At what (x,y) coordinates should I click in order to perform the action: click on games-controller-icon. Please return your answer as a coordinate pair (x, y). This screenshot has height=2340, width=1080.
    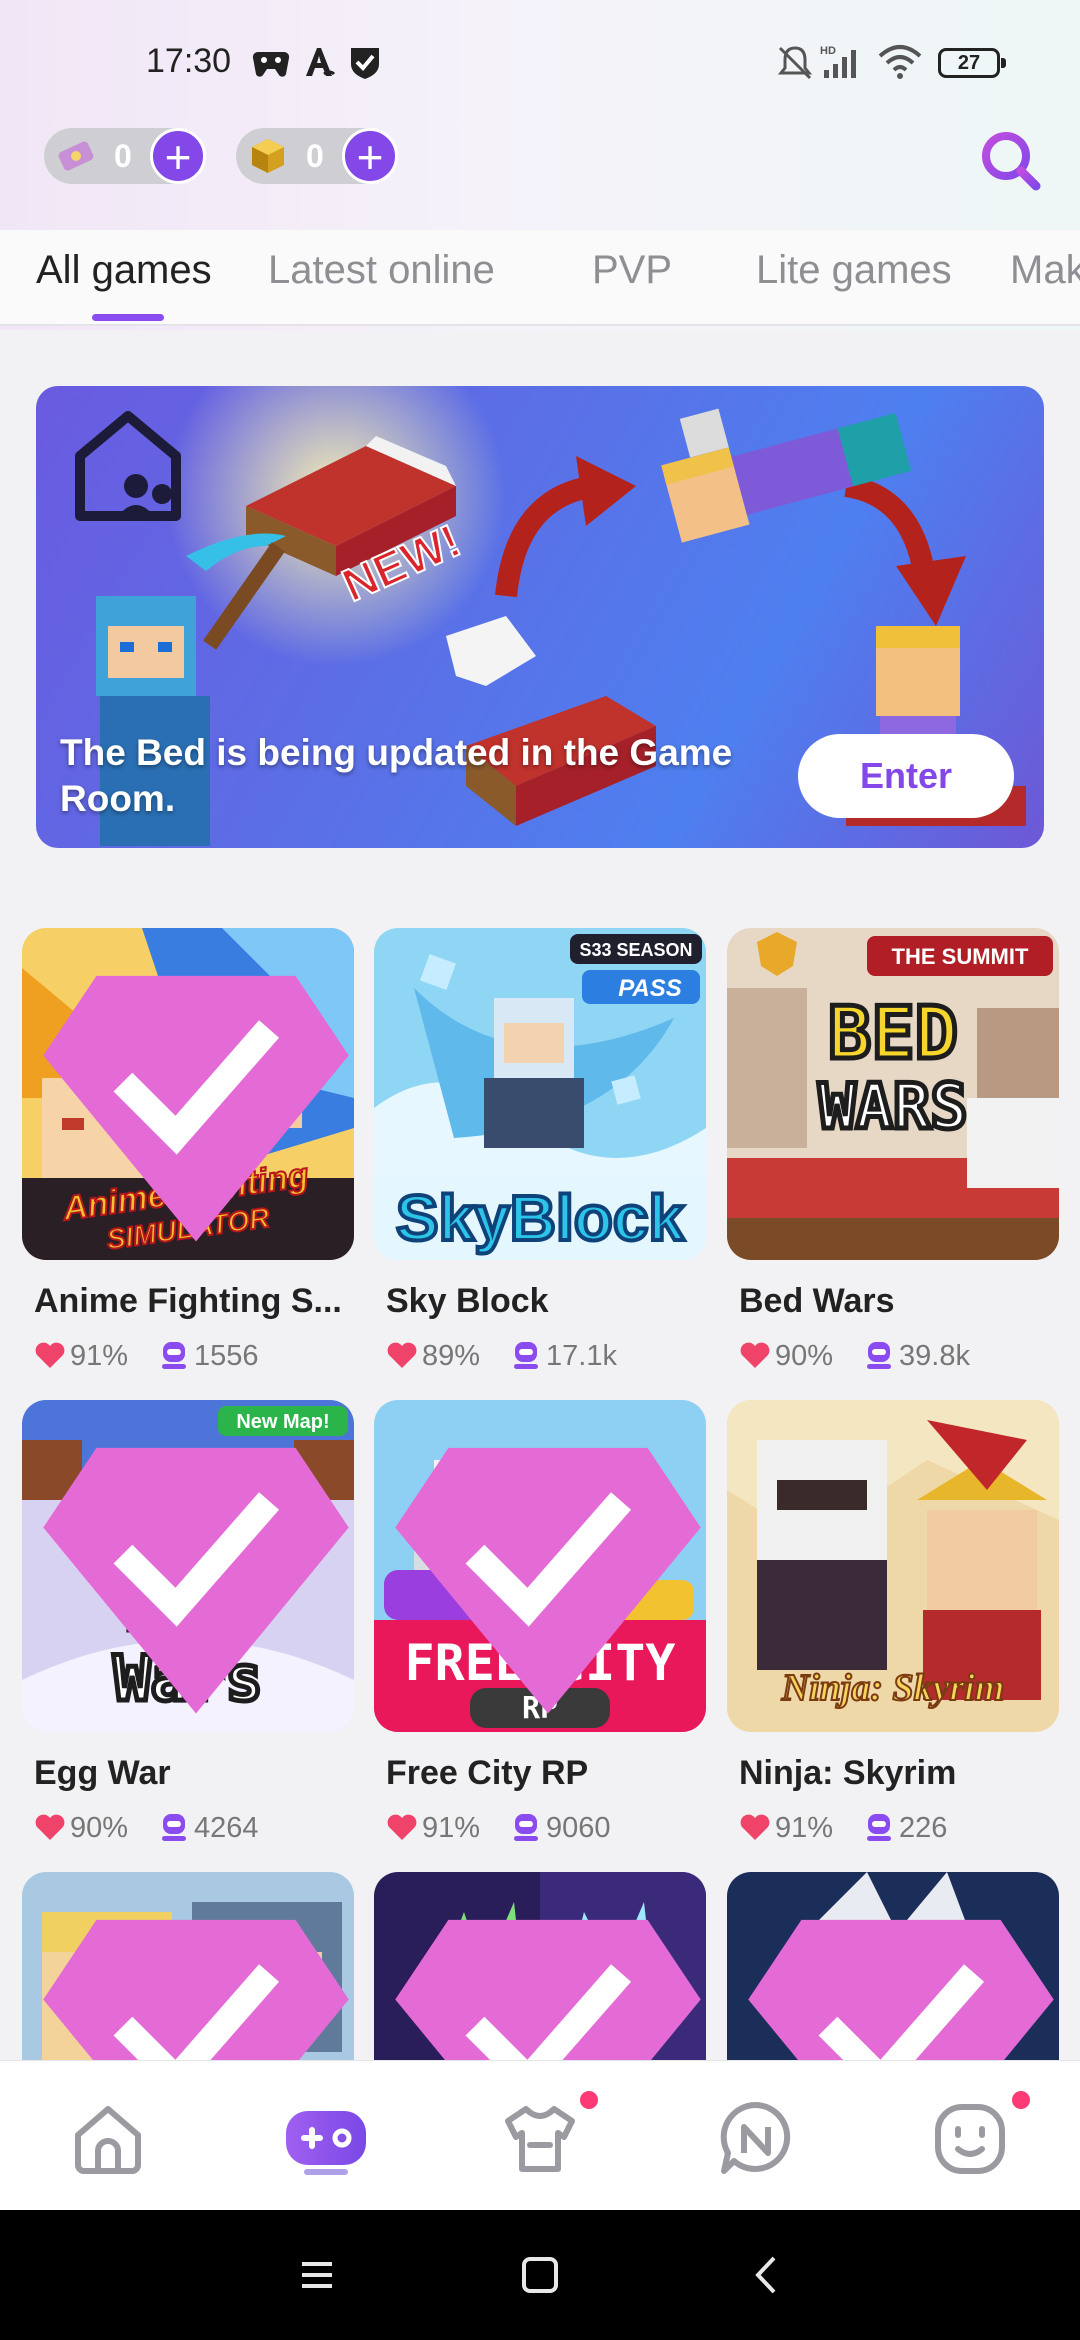
    Looking at the image, I should click on (326, 2139).